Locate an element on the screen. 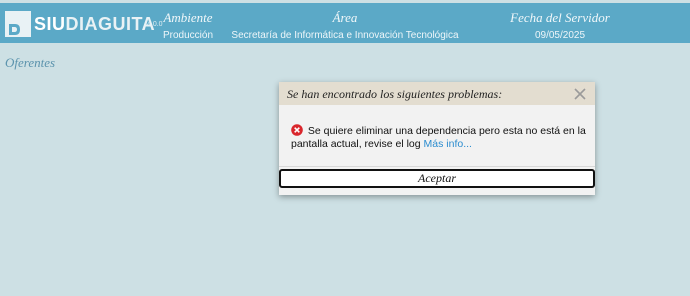  logo-prefix: SIU is located at coordinates (50, 23).